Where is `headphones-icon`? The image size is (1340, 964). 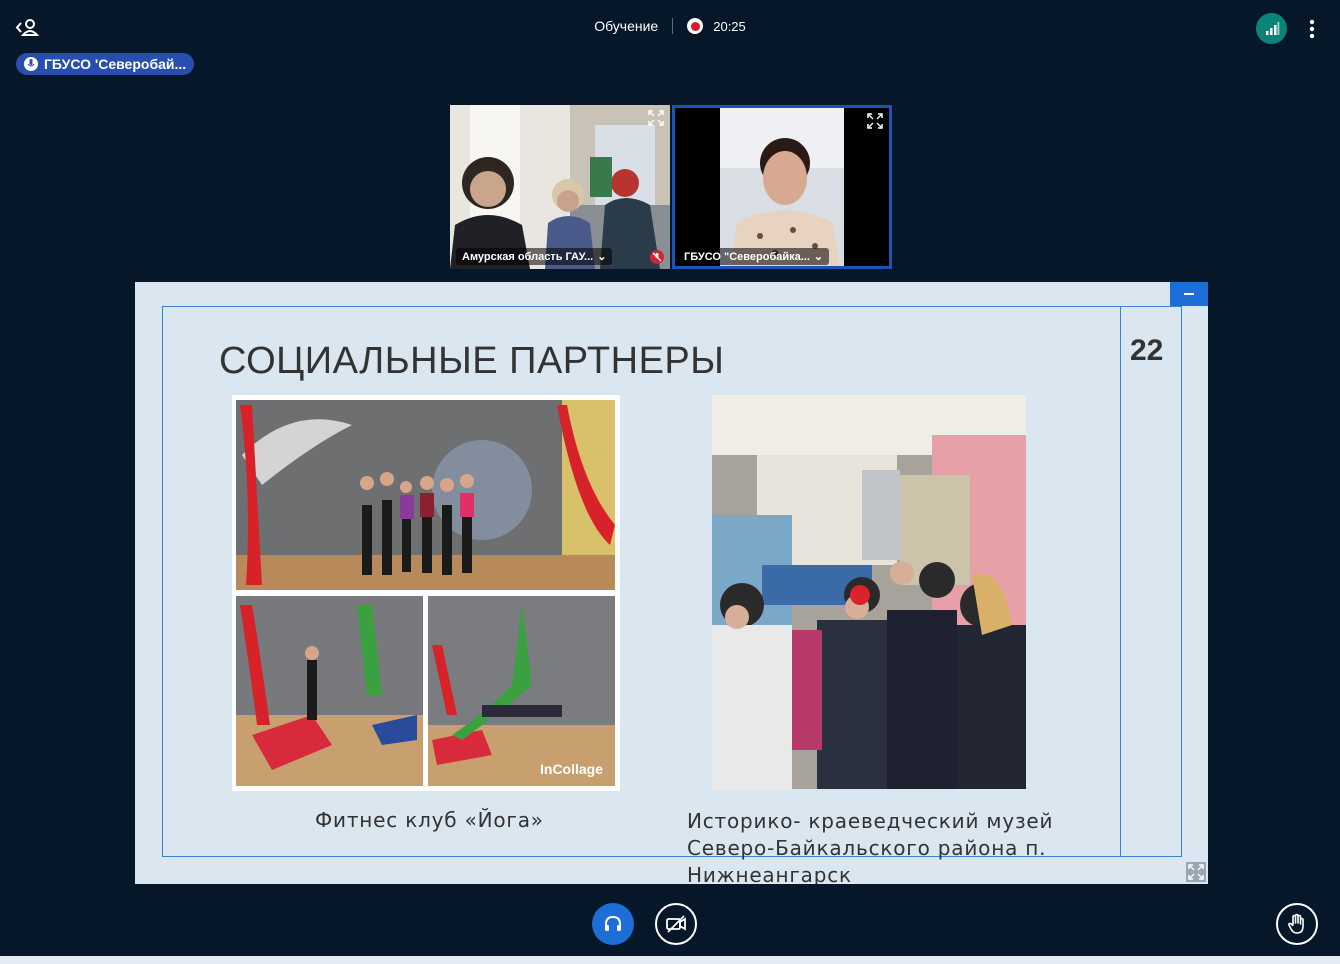 headphones-icon is located at coordinates (613, 923).